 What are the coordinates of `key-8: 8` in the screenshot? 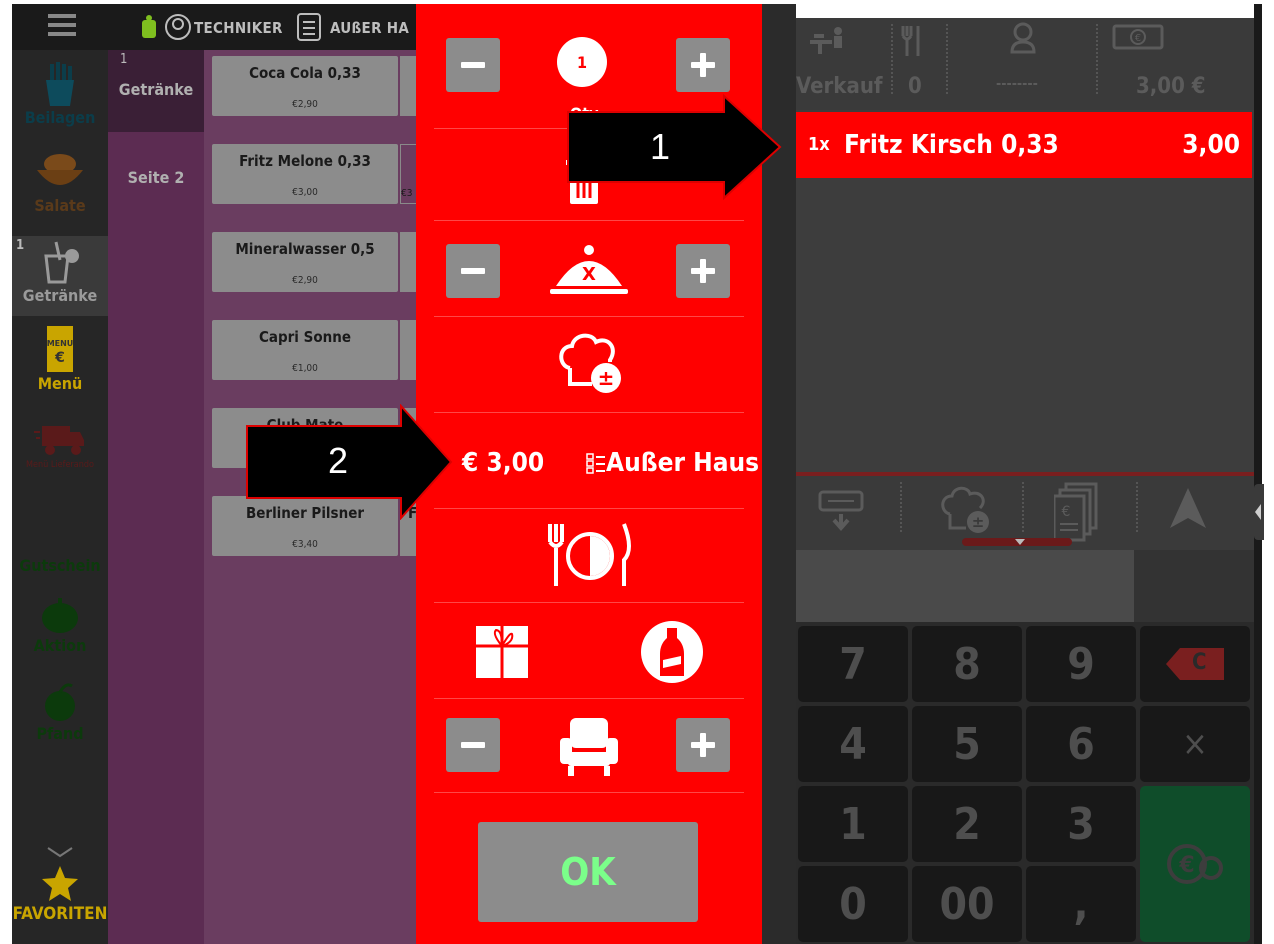 It's located at (967, 664).